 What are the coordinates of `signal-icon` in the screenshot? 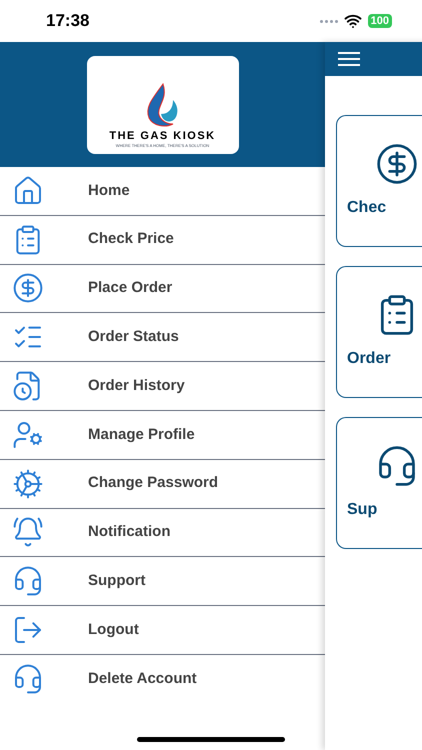 It's located at (329, 21).